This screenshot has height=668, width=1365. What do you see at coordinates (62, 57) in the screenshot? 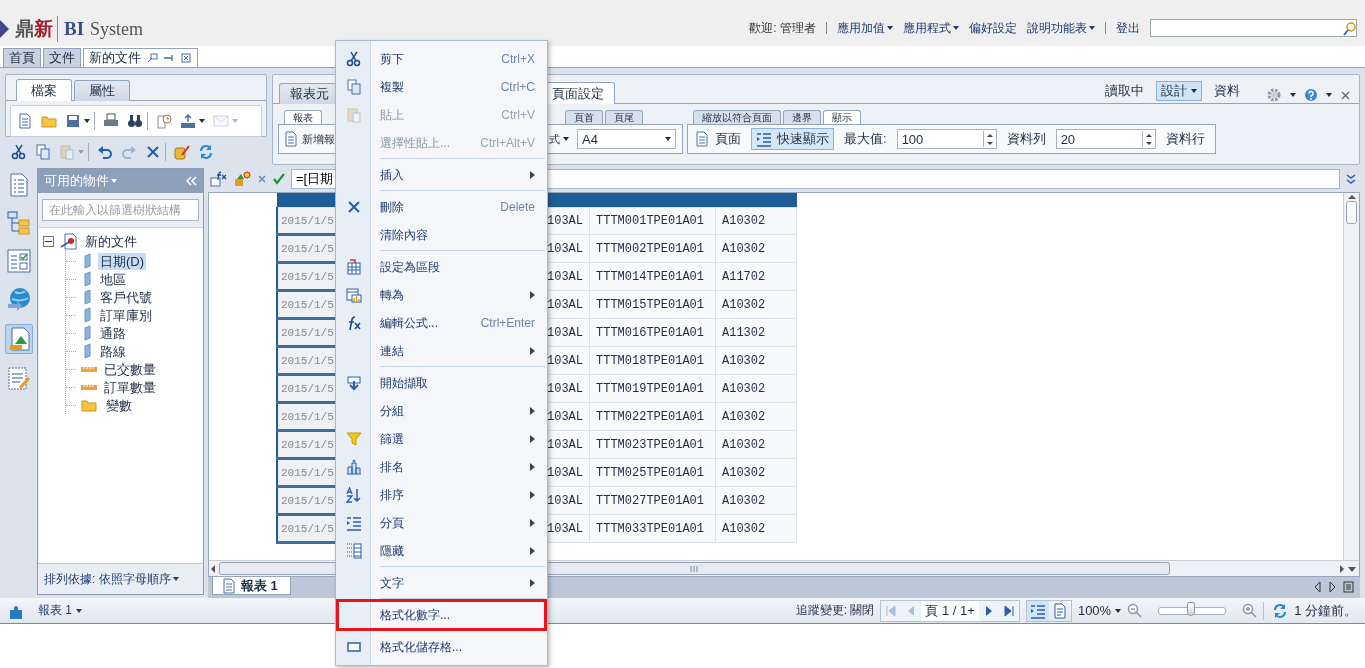
I see `document-tab: 文件` at bounding box center [62, 57].